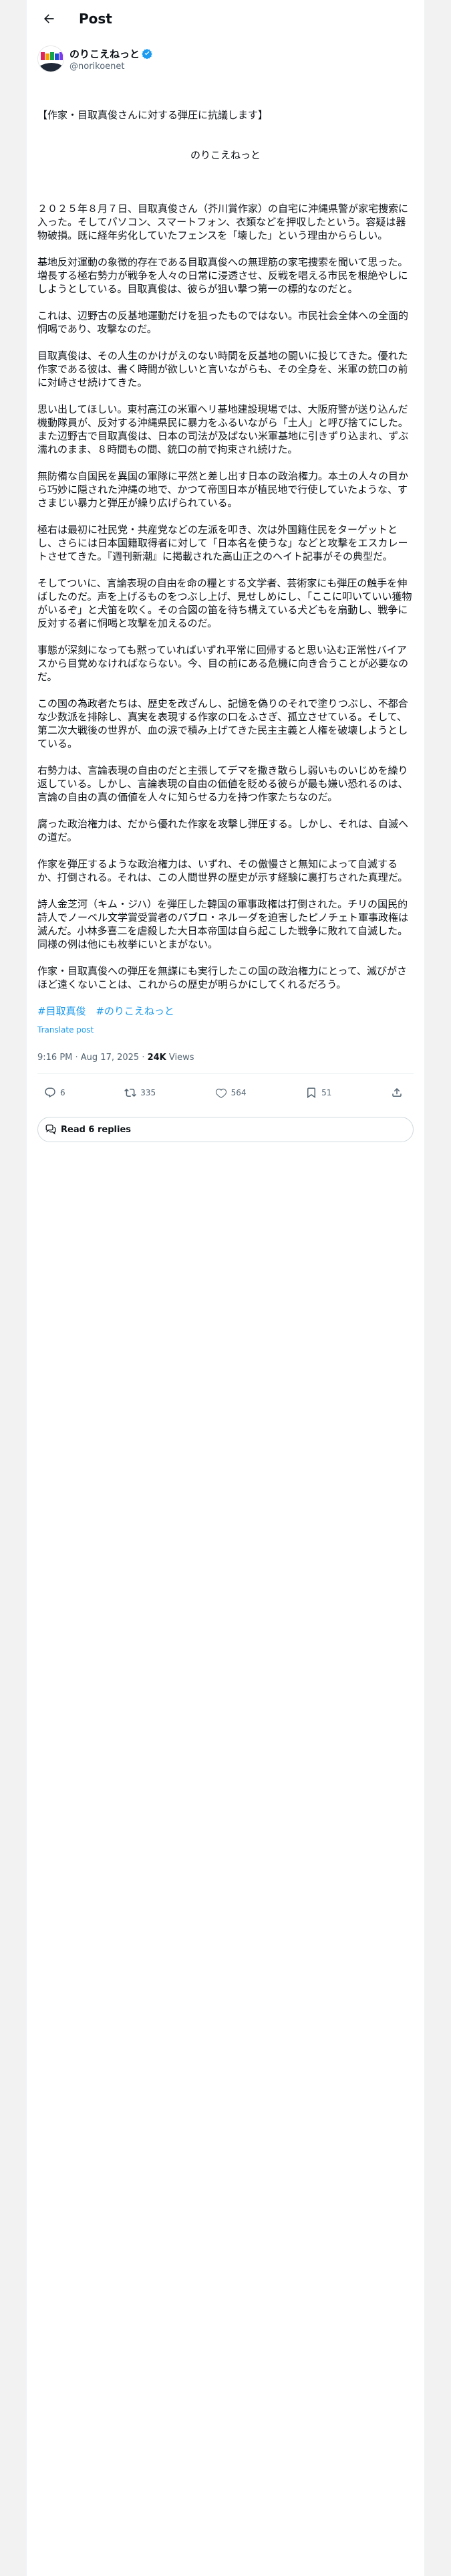  I want to click on back-button, so click(48, 18).